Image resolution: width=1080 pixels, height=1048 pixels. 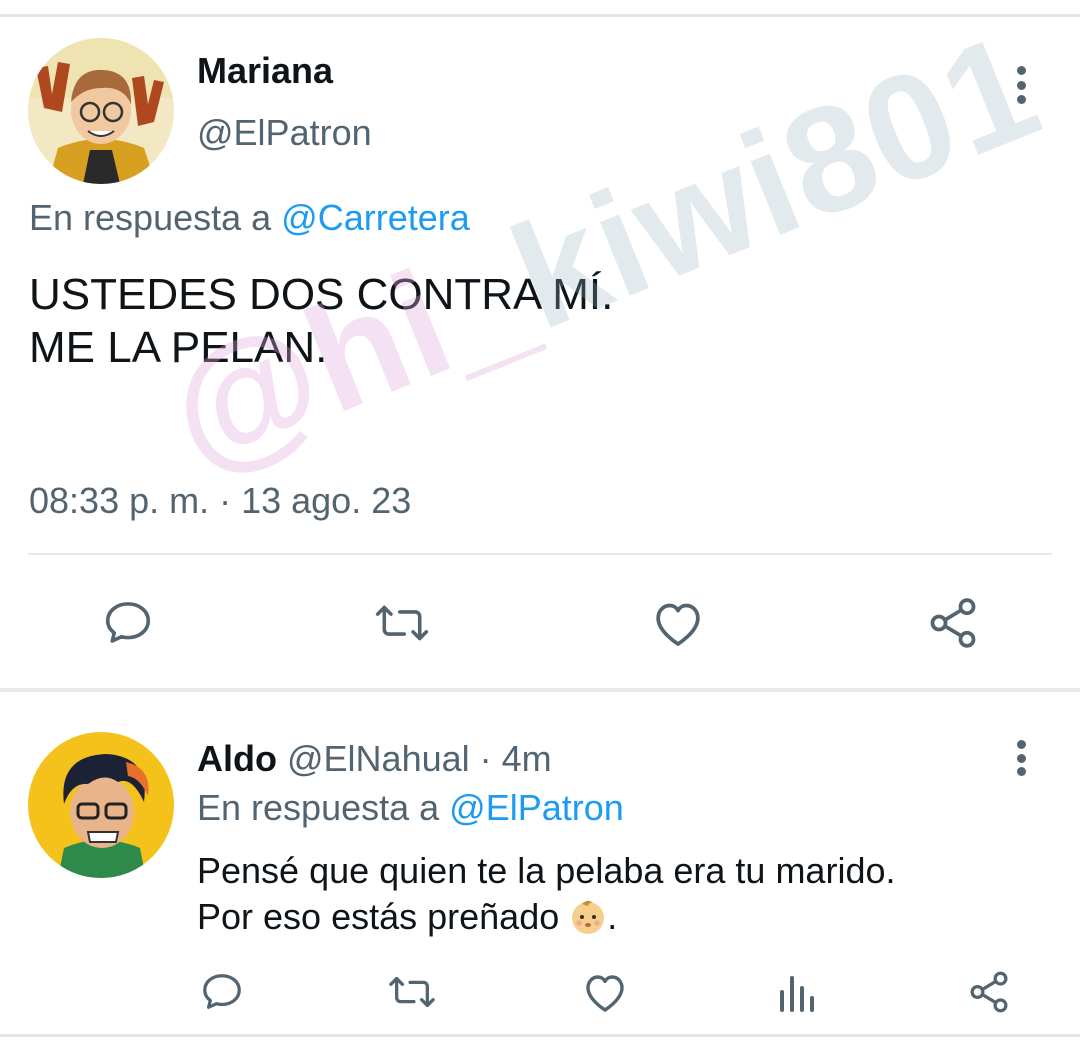 What do you see at coordinates (536, 807) in the screenshot?
I see `reply-mention-link: @ElPatron` at bounding box center [536, 807].